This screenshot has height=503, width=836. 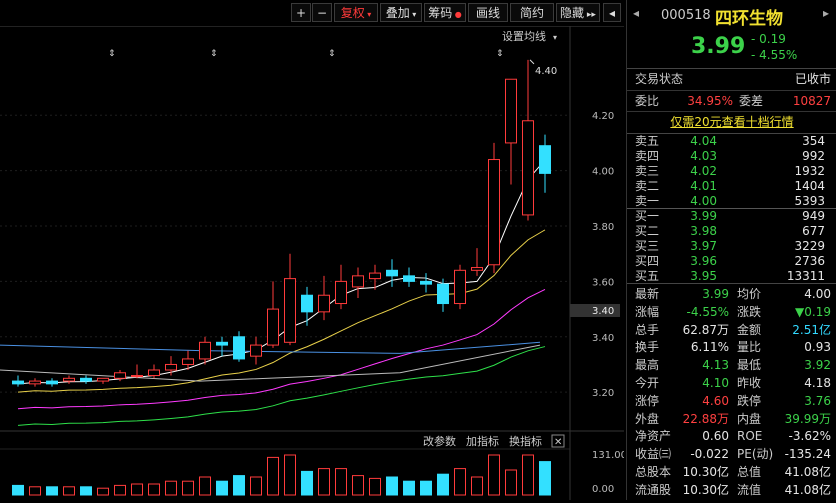 What do you see at coordinates (603, 255) in the screenshot?
I see `price-axis: 4.20 4.00 3.80 3.60 3.40 3.20` at bounding box center [603, 255].